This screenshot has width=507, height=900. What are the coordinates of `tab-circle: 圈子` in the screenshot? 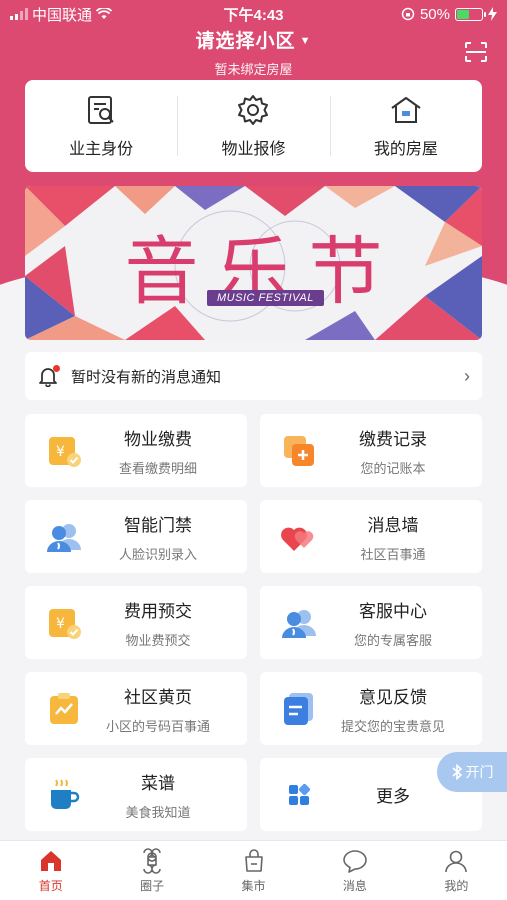 It's located at (151, 870).